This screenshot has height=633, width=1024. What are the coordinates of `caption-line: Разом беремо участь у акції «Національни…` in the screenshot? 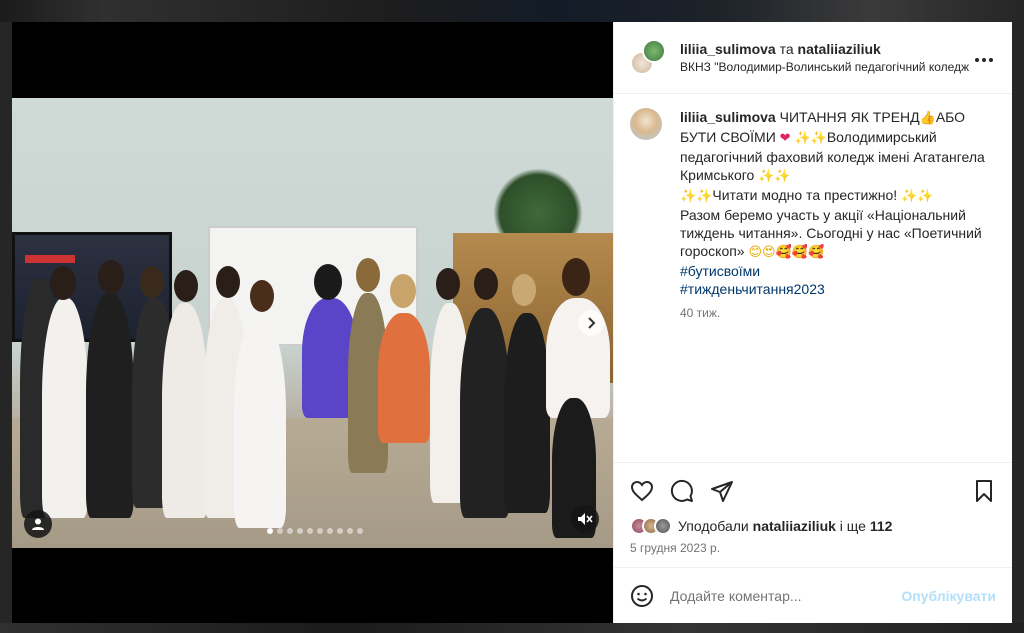 It's located at (831, 233).